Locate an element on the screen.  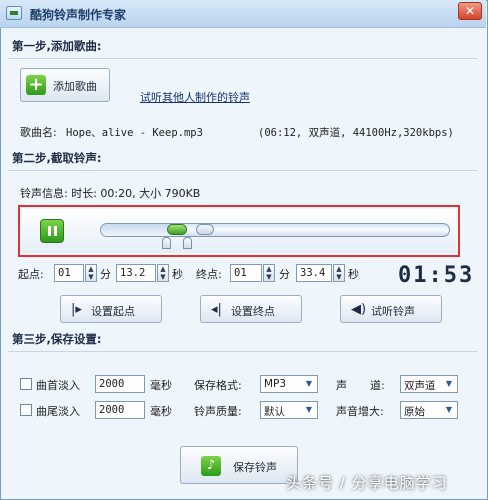
channel-value: 双声道 is located at coordinates (420, 386).